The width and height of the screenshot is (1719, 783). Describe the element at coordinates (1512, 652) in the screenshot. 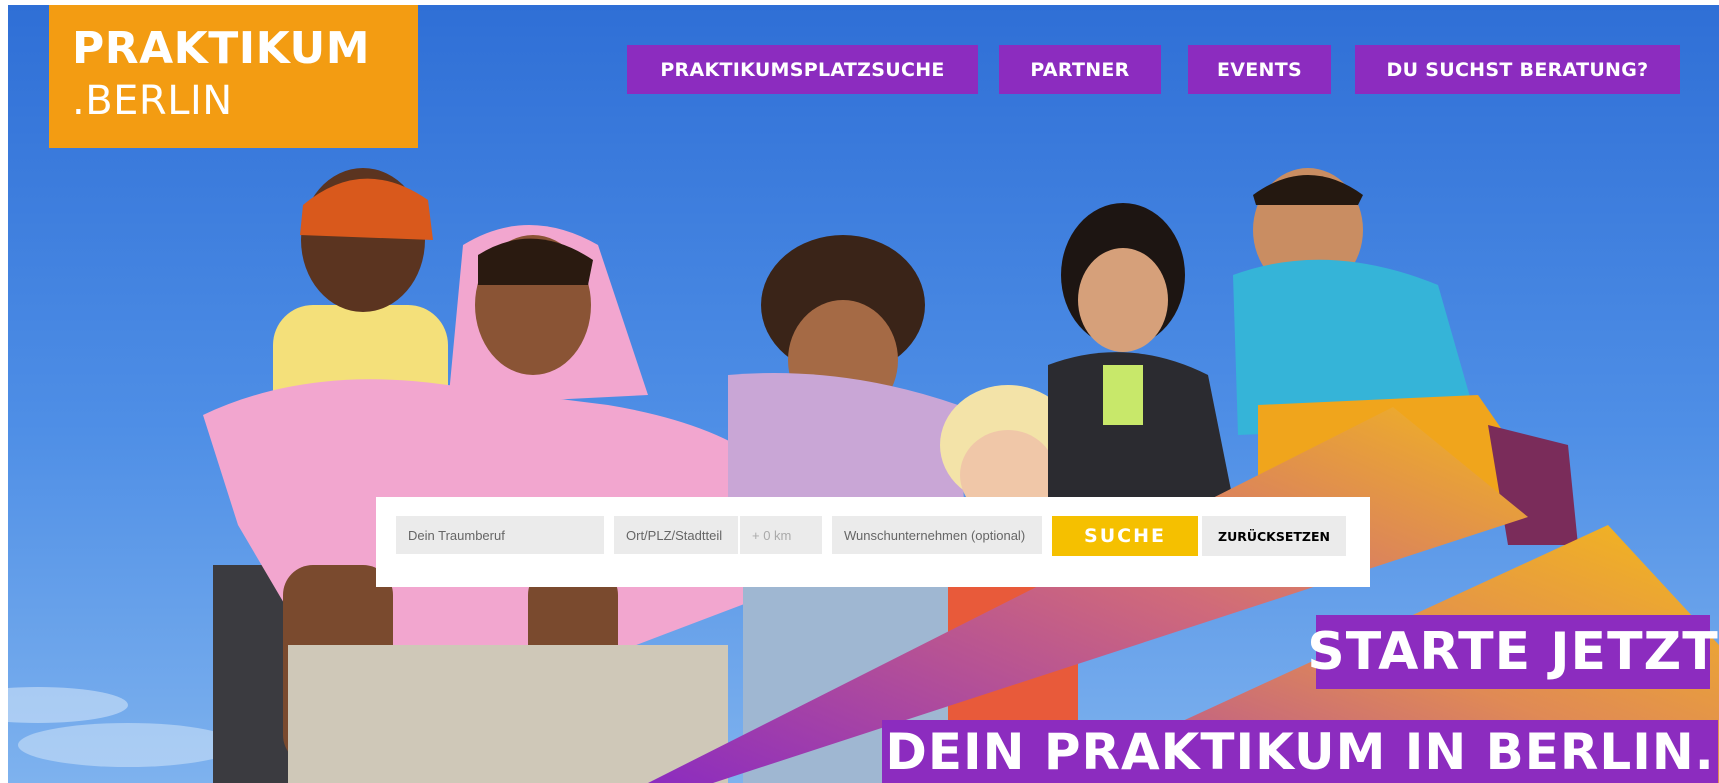

I see `headline-starte-jetzt: STARTE JETZT` at that location.